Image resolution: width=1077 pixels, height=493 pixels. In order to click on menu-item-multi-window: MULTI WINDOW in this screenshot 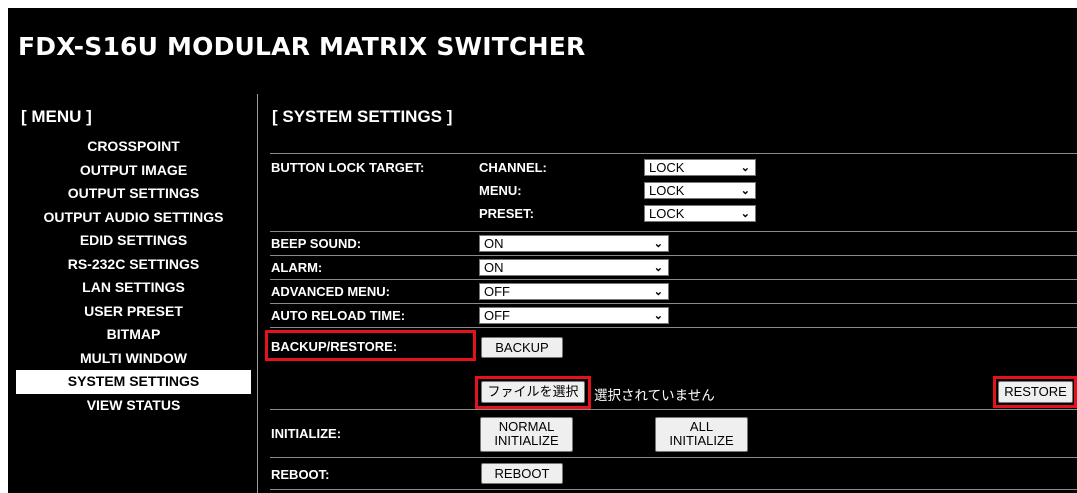, I will do `click(133, 359)`.